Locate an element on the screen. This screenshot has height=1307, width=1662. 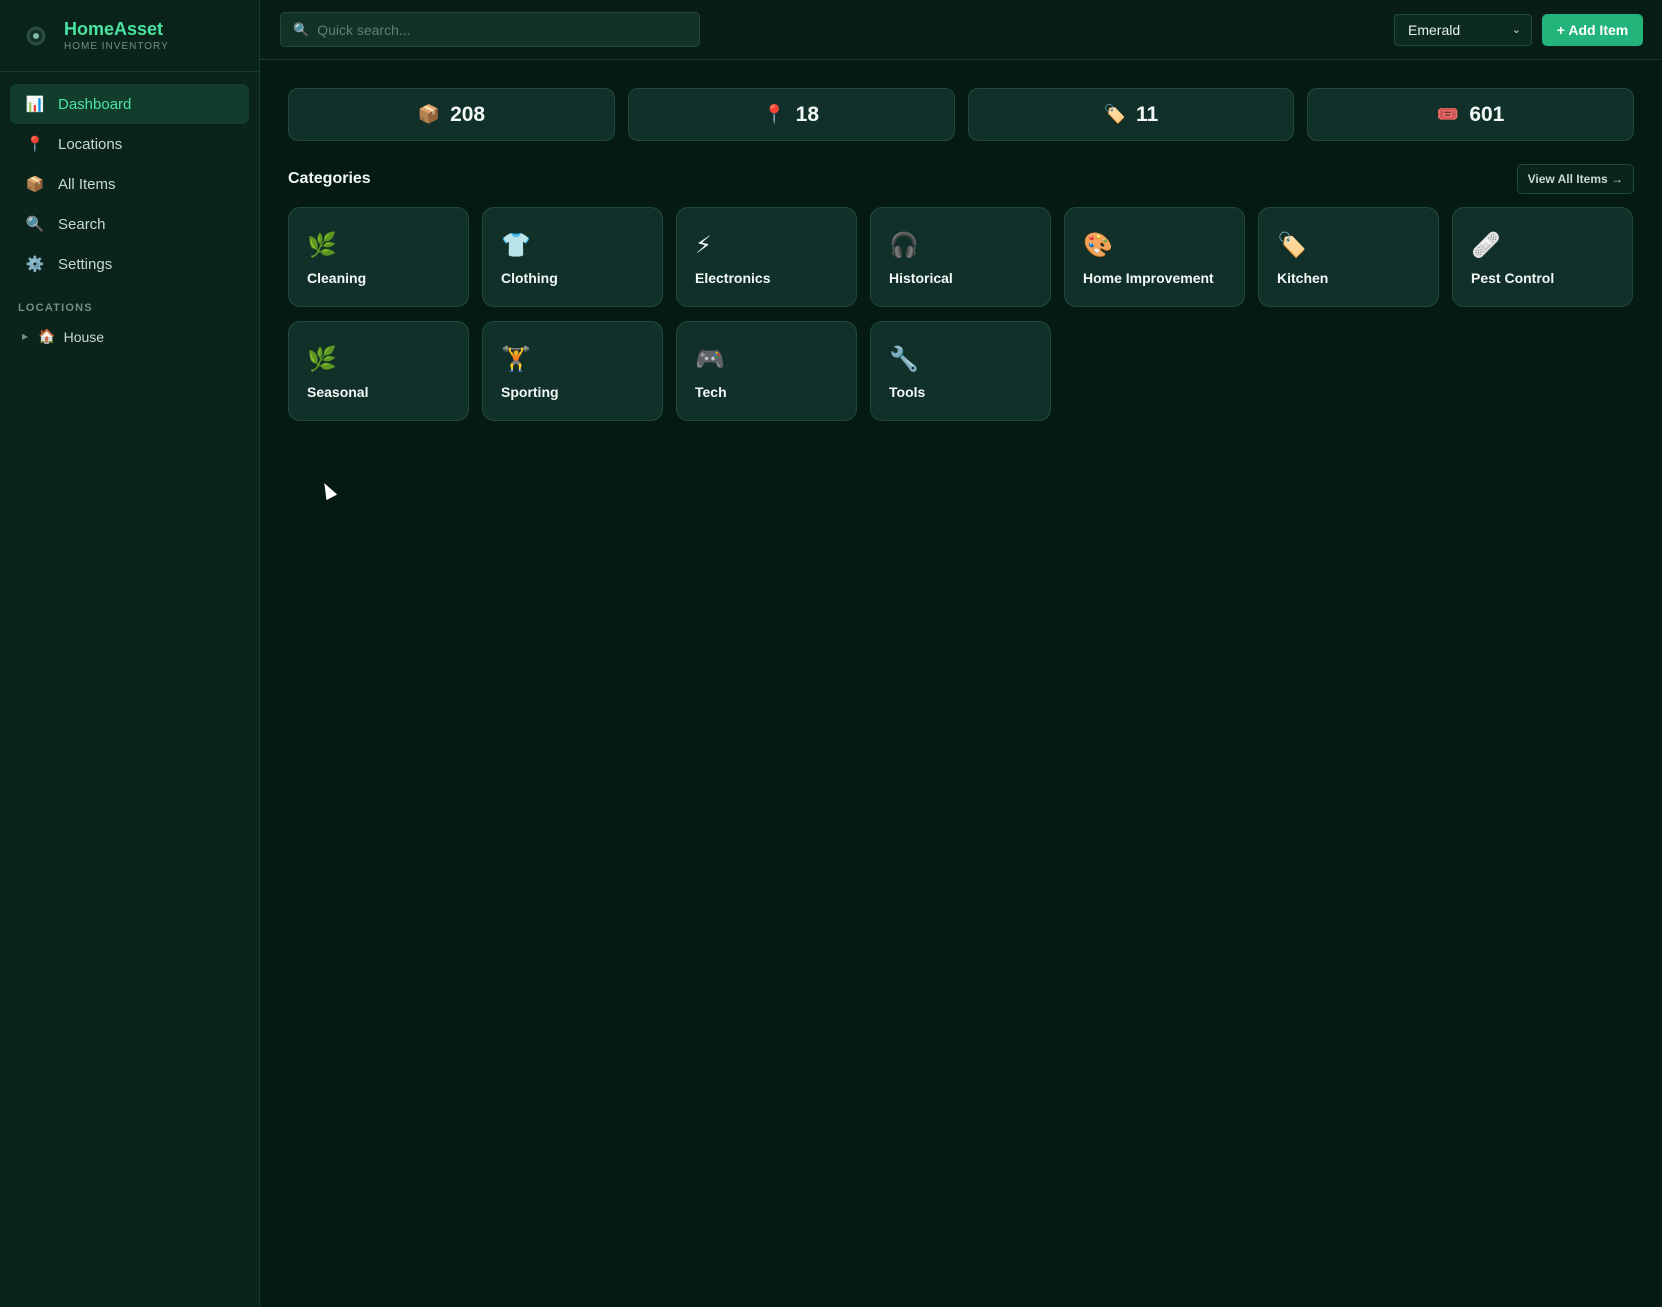
gear-icon: ⚙️ is located at coordinates (35, 264).